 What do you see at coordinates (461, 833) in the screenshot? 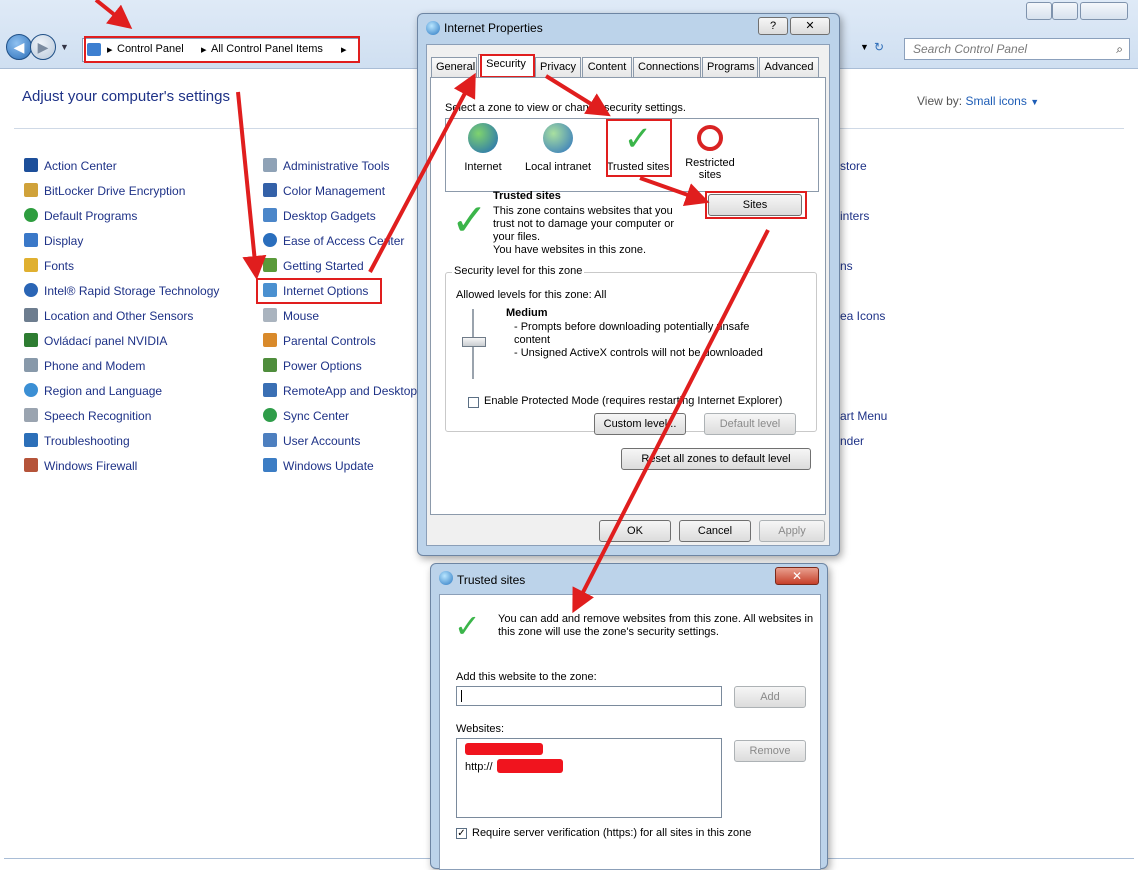
I see `https-verify-checkbox: ✓` at bounding box center [461, 833].